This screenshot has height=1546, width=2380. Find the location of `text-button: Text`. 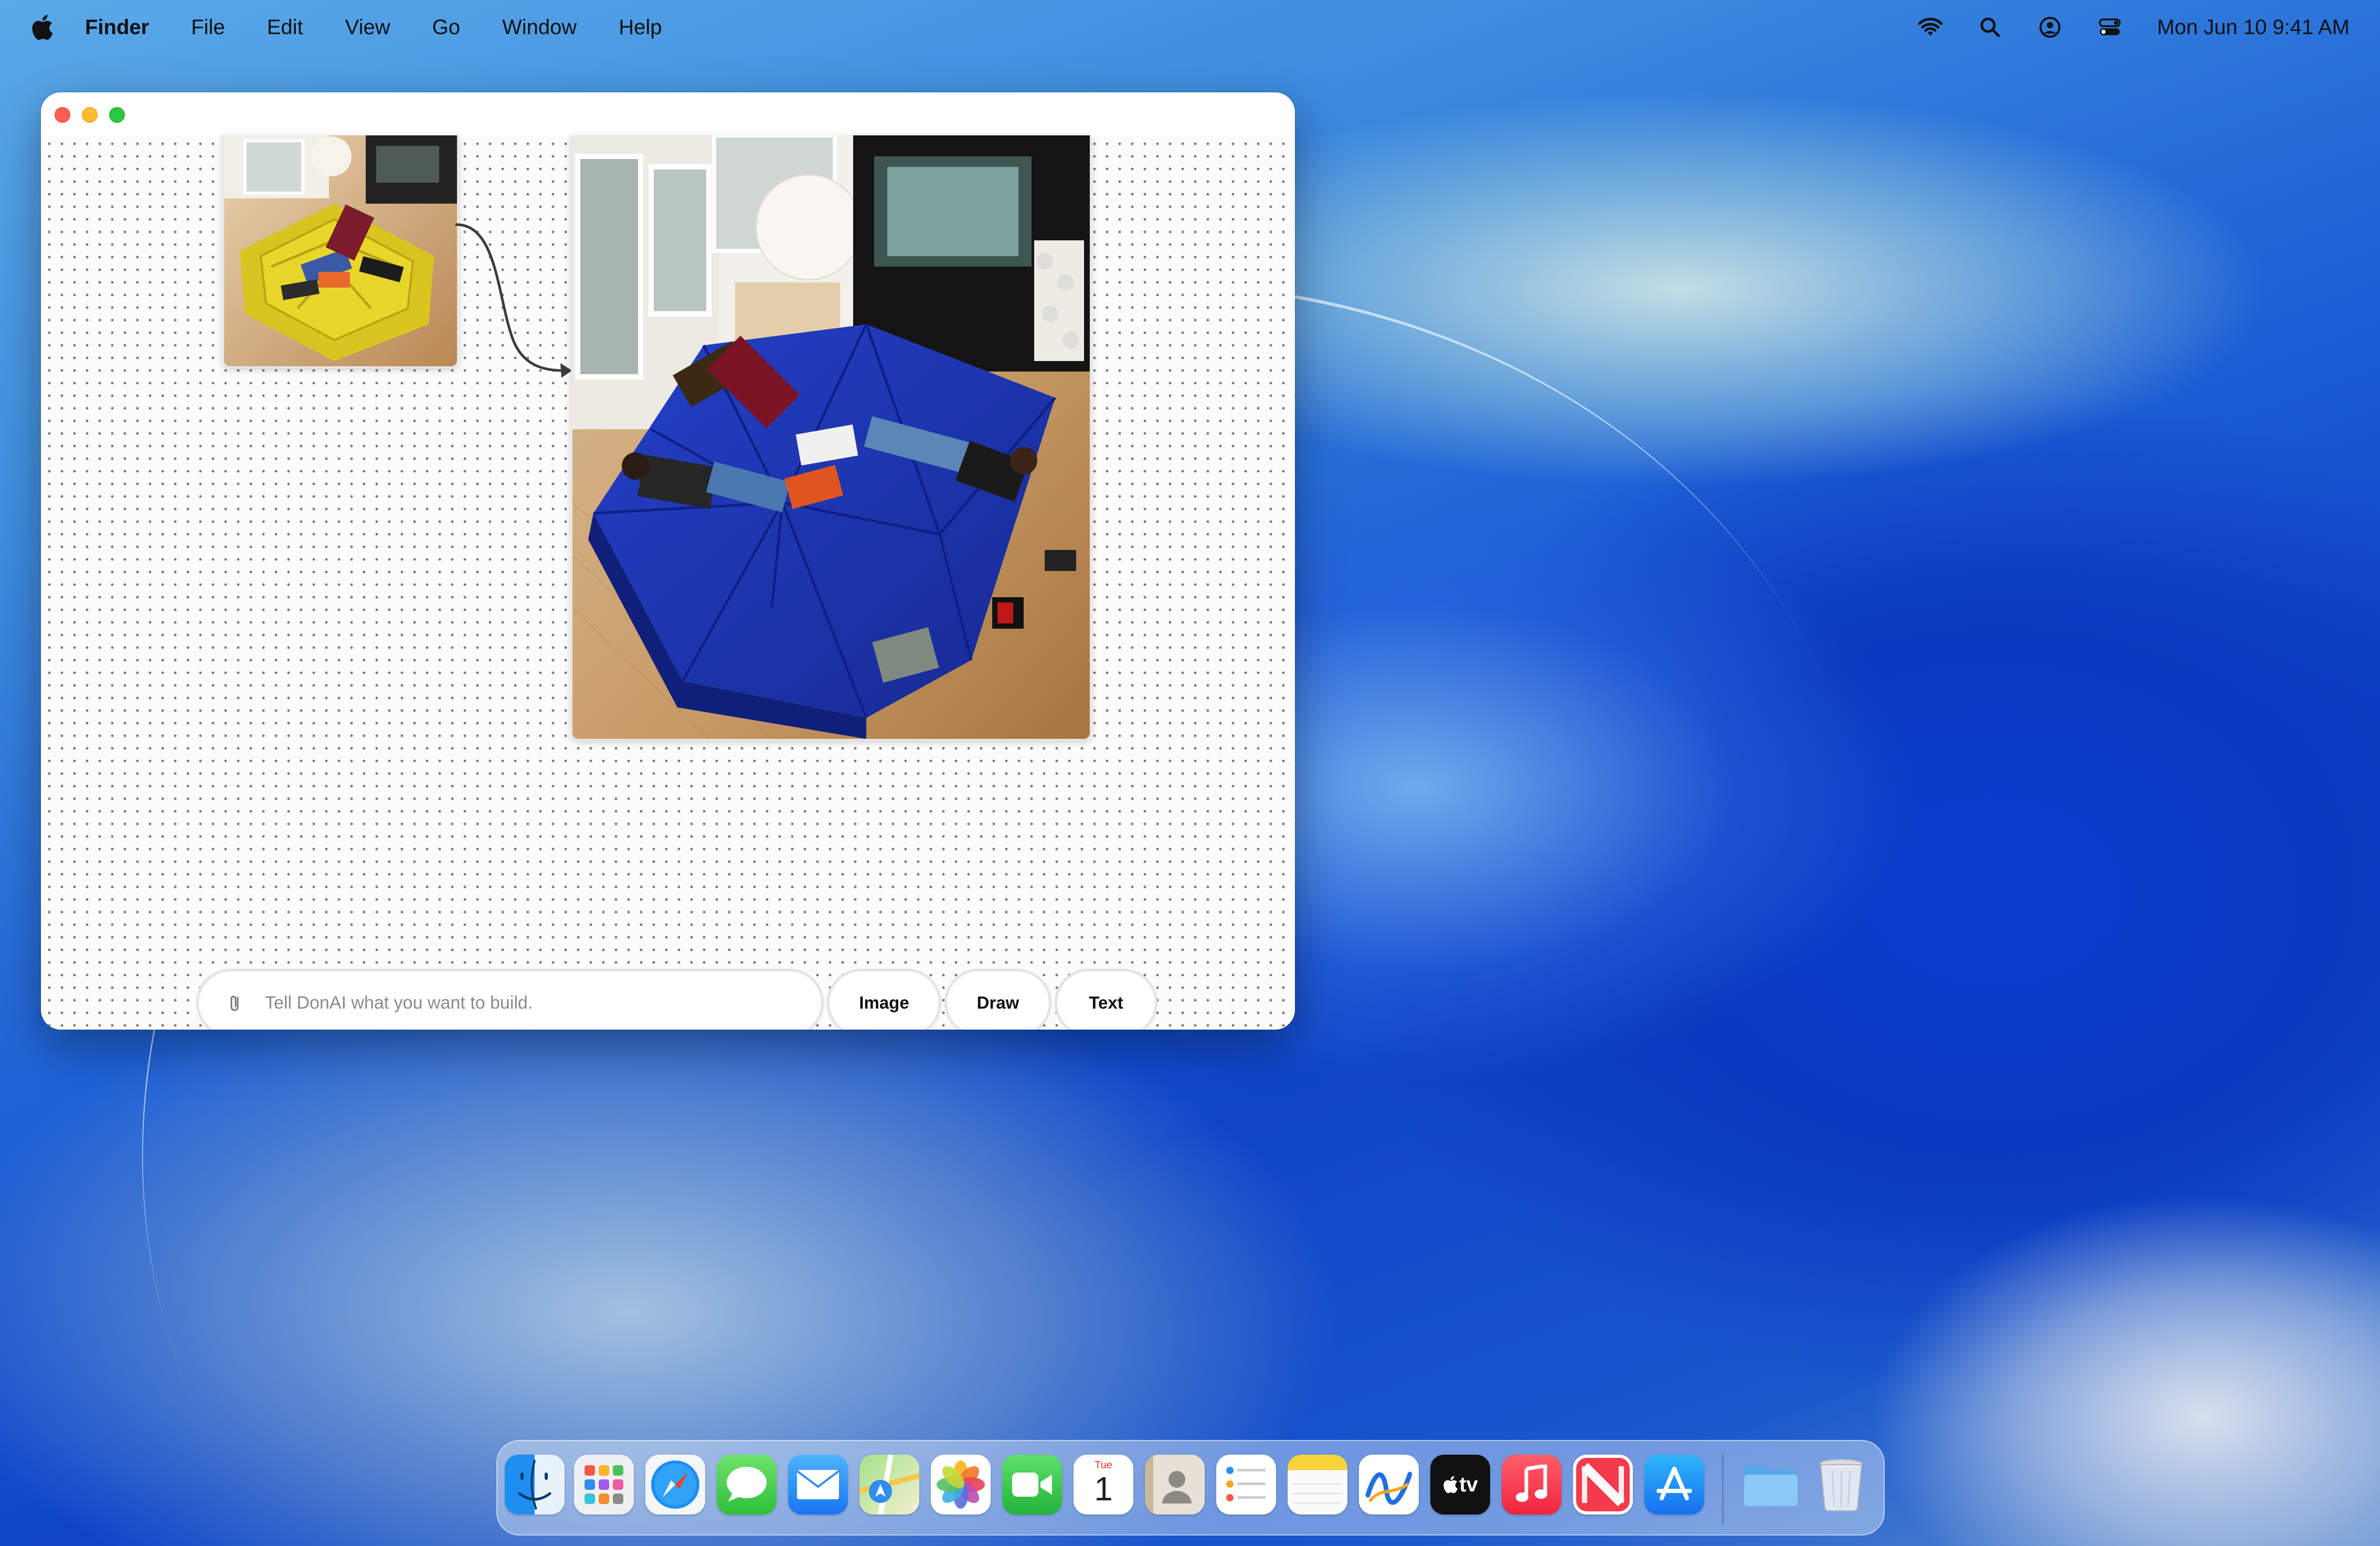

text-button: Text is located at coordinates (1106, 999).